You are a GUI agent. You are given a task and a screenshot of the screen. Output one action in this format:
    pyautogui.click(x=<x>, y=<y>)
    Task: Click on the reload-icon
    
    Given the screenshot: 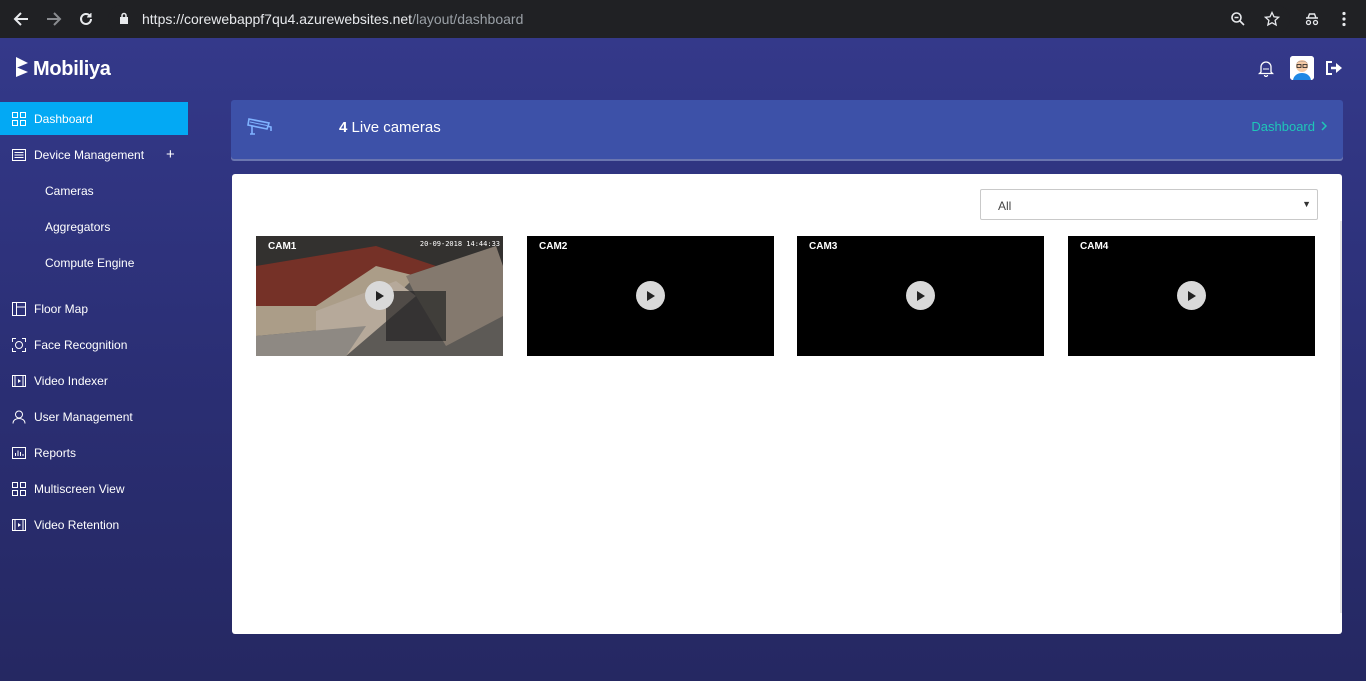 What is the action you would take?
    pyautogui.click(x=86, y=19)
    